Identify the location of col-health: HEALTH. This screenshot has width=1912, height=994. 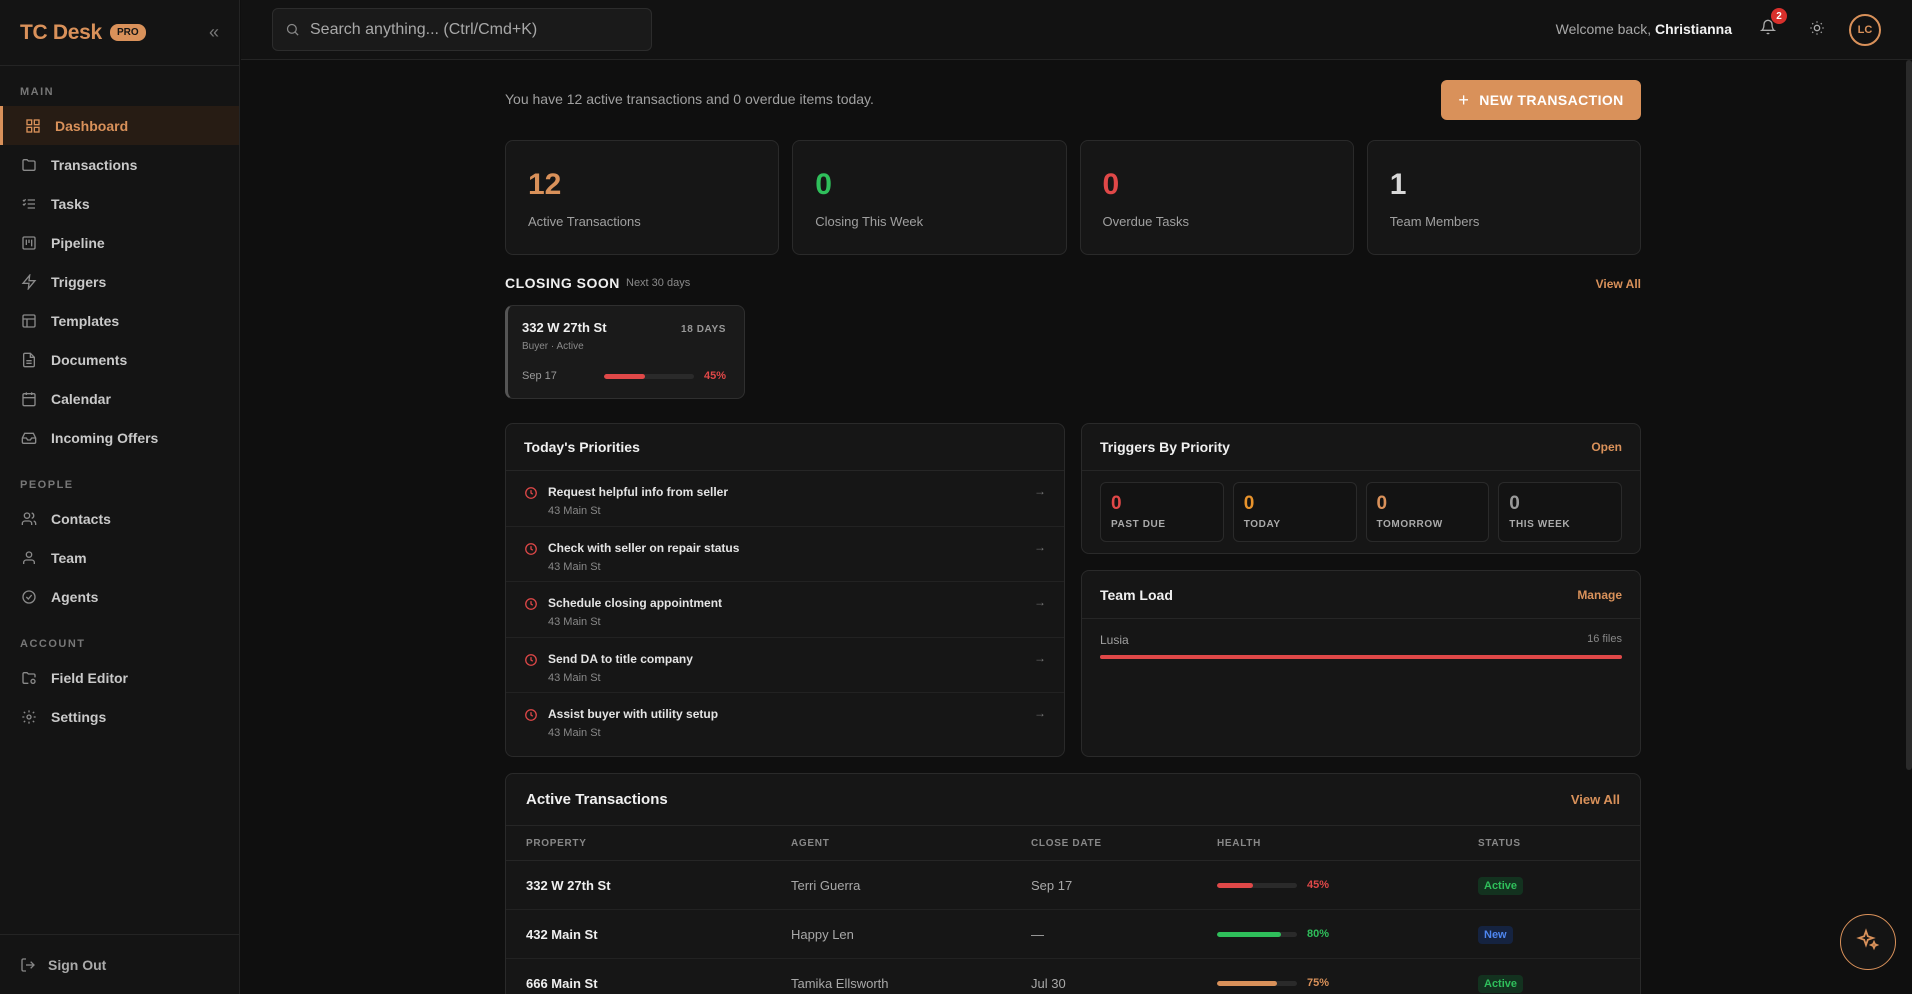
(1347, 843).